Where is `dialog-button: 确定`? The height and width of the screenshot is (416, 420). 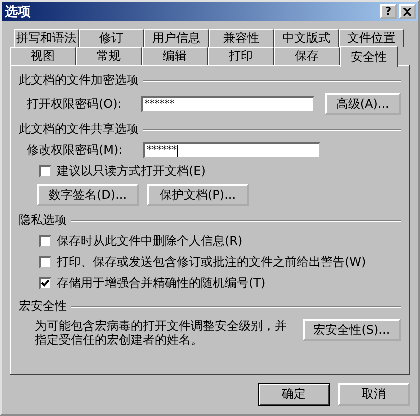 dialog-button: 确定 is located at coordinates (294, 394).